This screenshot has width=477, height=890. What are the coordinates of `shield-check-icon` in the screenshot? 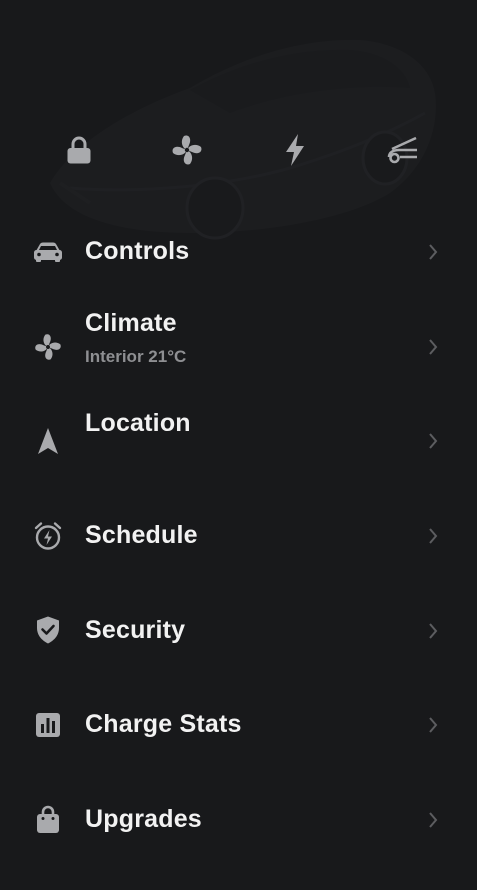 It's located at (48, 630).